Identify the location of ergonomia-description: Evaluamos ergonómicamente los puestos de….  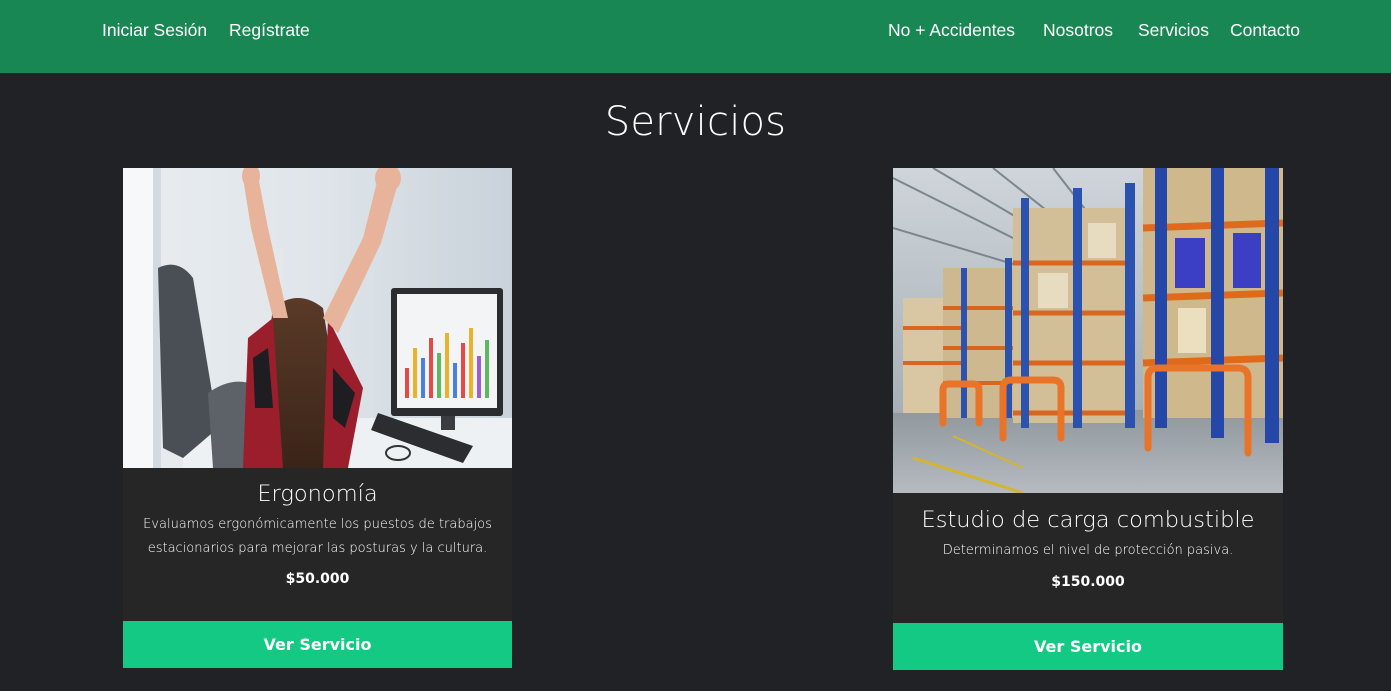
(317, 536).